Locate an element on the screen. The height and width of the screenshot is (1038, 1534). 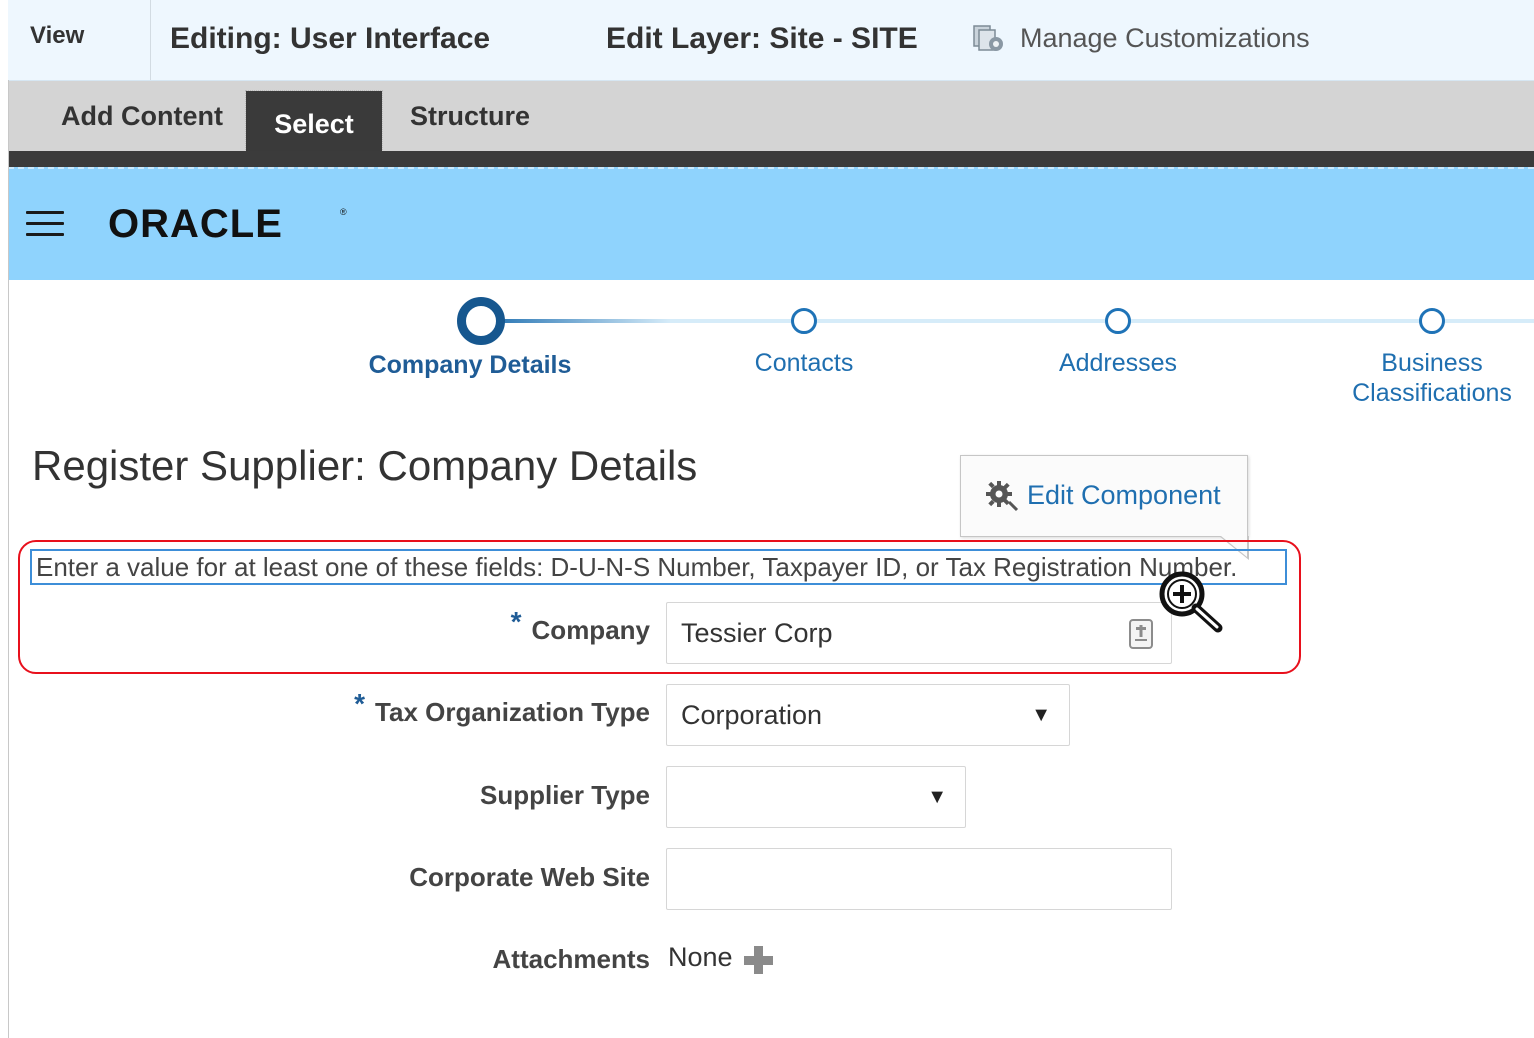
train-stop-addresses is located at coordinates (1118, 321).